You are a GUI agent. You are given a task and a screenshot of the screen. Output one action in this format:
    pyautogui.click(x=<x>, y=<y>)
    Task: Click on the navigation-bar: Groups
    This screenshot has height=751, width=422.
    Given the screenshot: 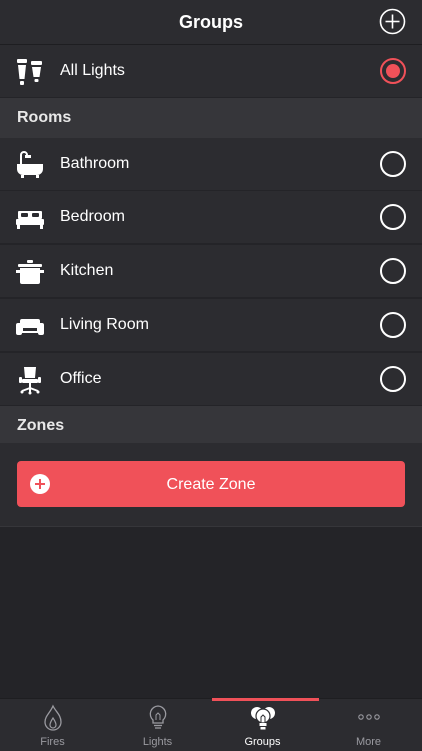 What is the action you would take?
    pyautogui.click(x=211, y=22)
    